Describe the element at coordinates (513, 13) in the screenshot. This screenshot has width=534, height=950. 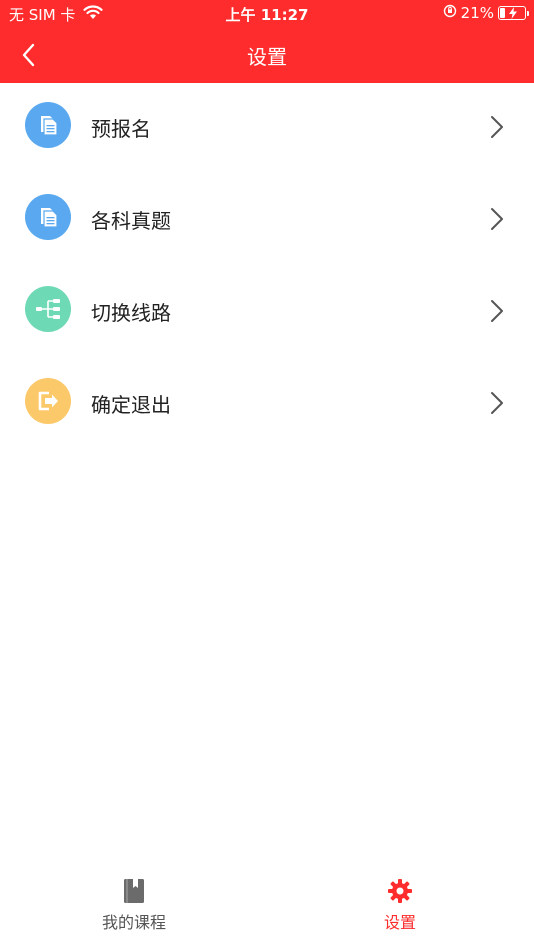
I see `battery-charging-icon` at that location.